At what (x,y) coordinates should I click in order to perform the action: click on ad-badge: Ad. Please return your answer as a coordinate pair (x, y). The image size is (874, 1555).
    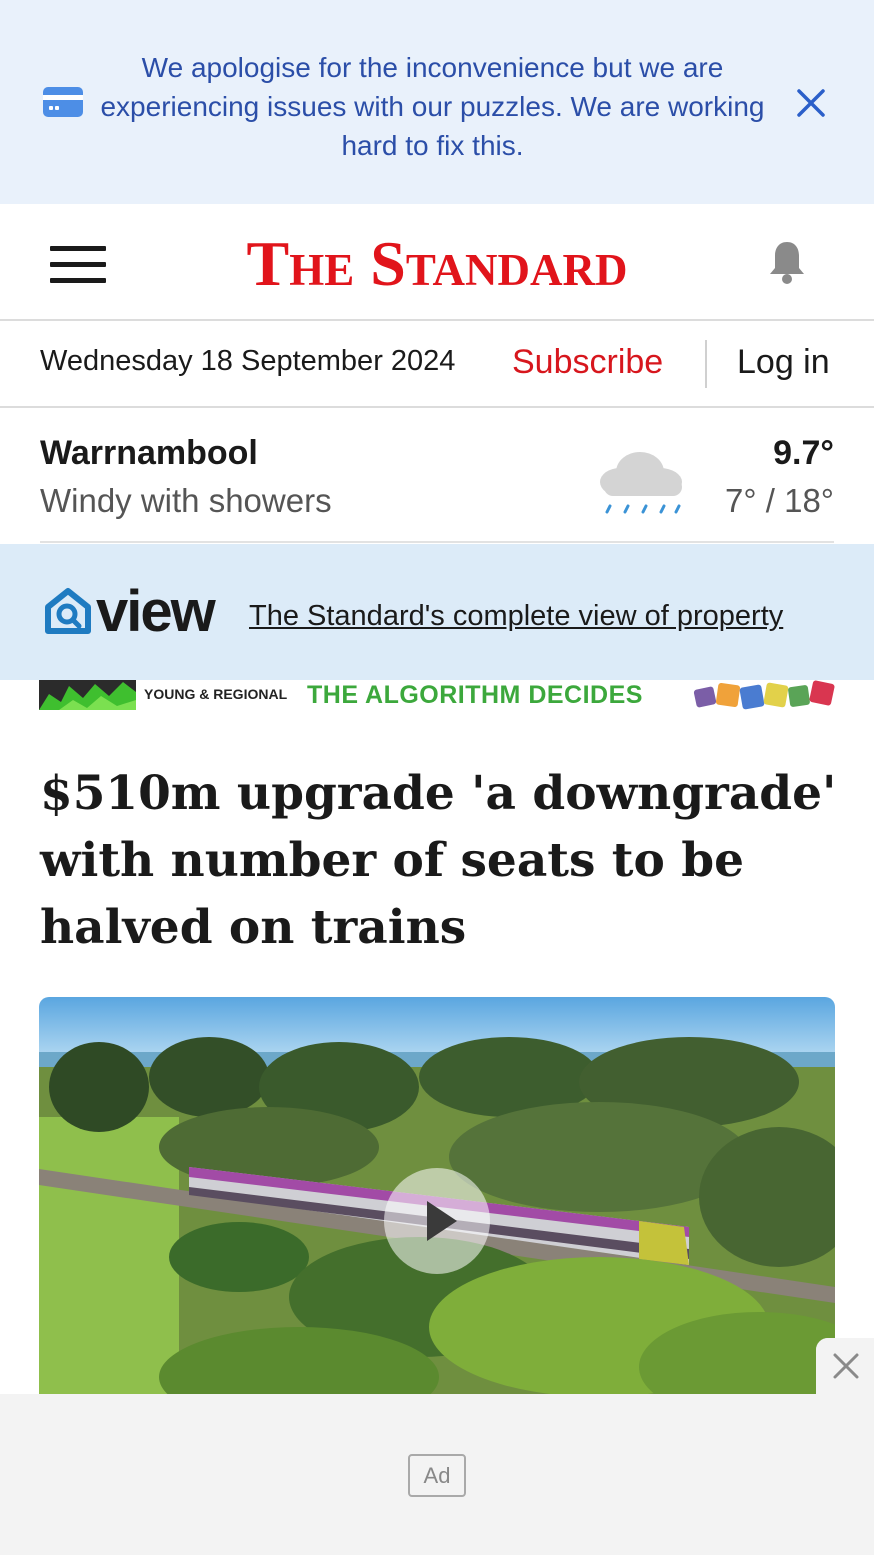
    Looking at the image, I should click on (437, 1475).